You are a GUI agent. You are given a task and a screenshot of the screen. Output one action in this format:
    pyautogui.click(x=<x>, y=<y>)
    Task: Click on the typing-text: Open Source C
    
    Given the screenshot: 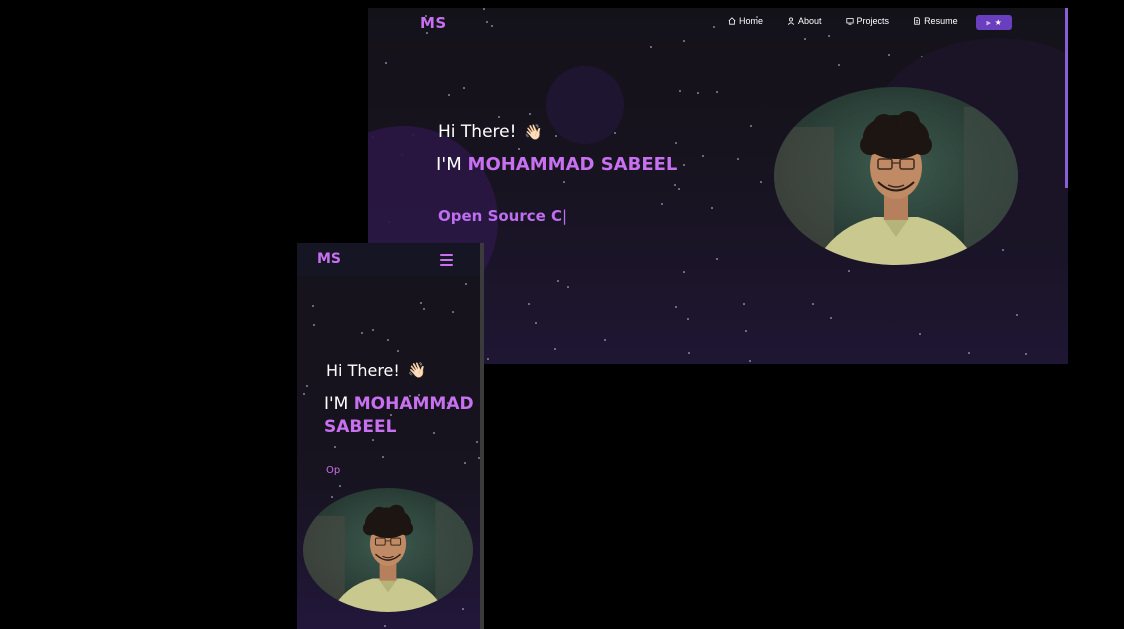 What is the action you would take?
    pyautogui.click(x=500, y=216)
    